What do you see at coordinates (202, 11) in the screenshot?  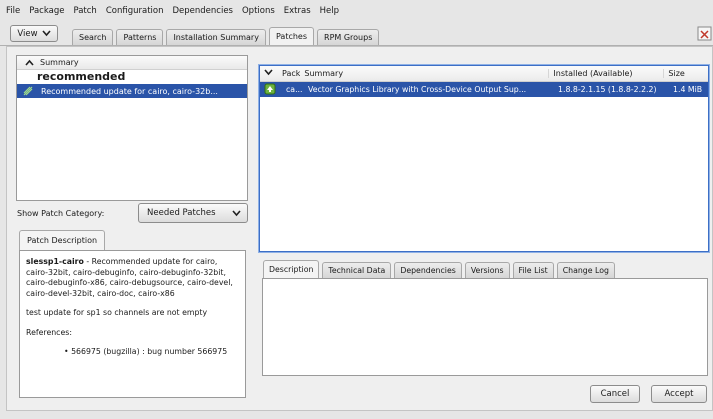 I see `menu-dependencies: Dependencies` at bounding box center [202, 11].